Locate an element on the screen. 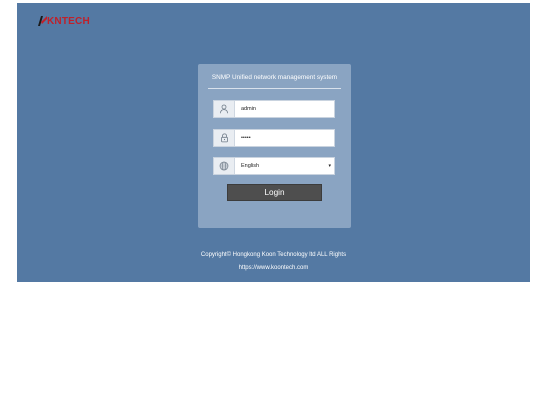 The width and height of the screenshot is (550, 412). brand-logo: KNTECH is located at coordinates (63, 21).